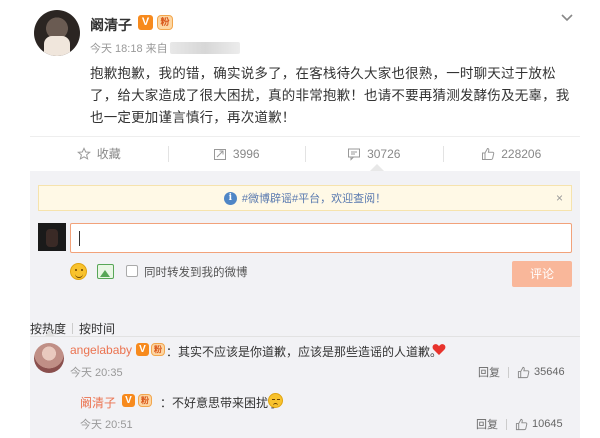  I want to click on like-count: 228206, so click(521, 153).